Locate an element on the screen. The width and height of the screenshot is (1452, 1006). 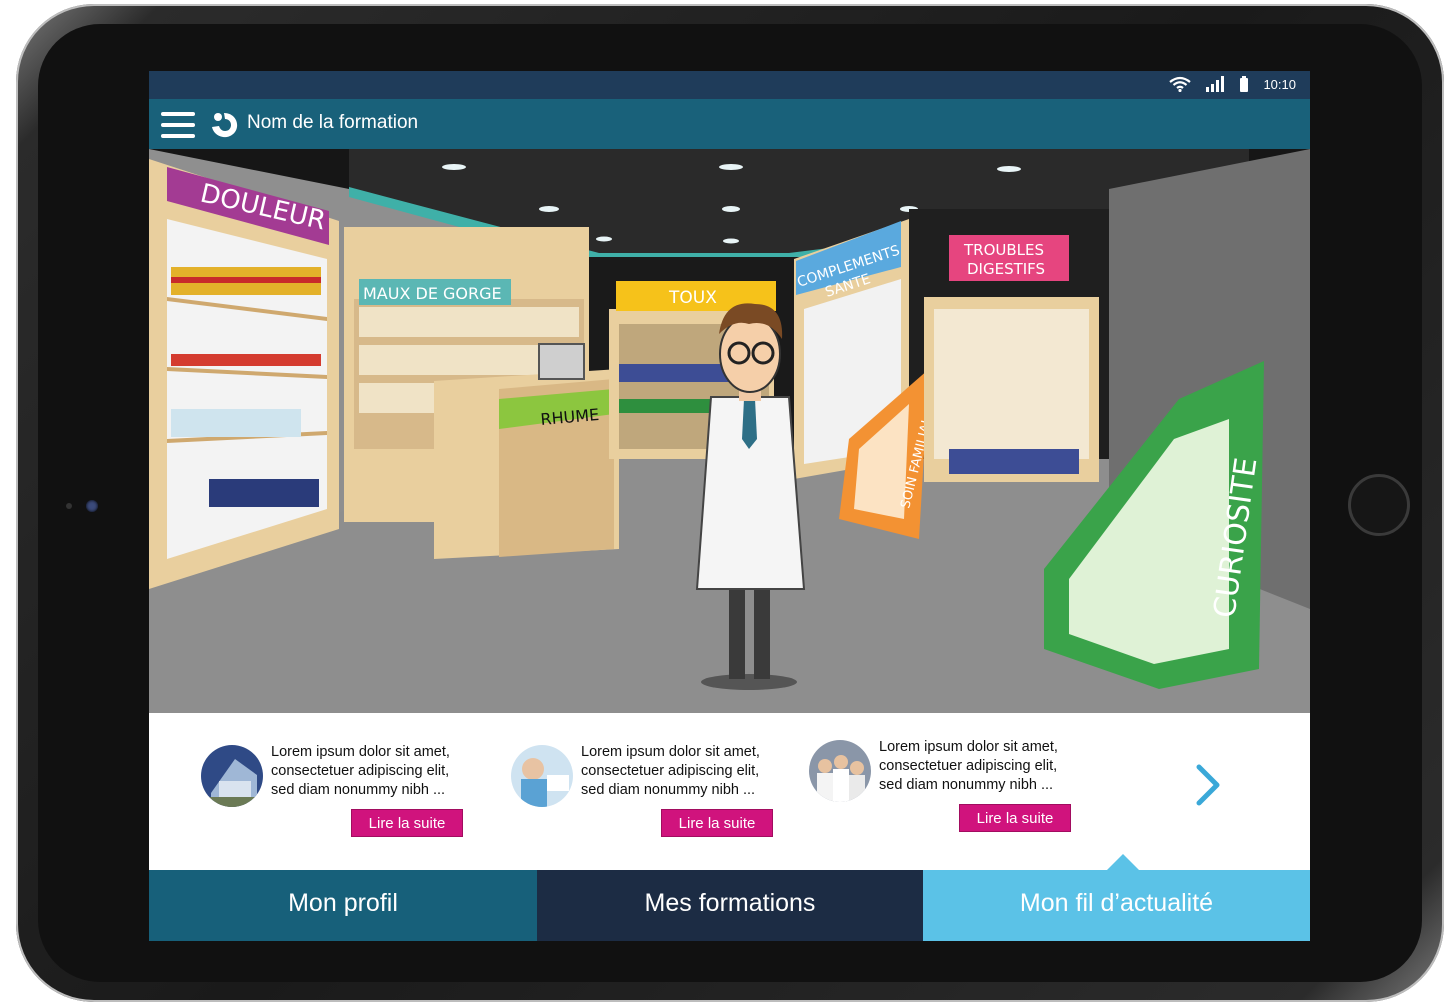
wifi-icon is located at coordinates (1180, 84).